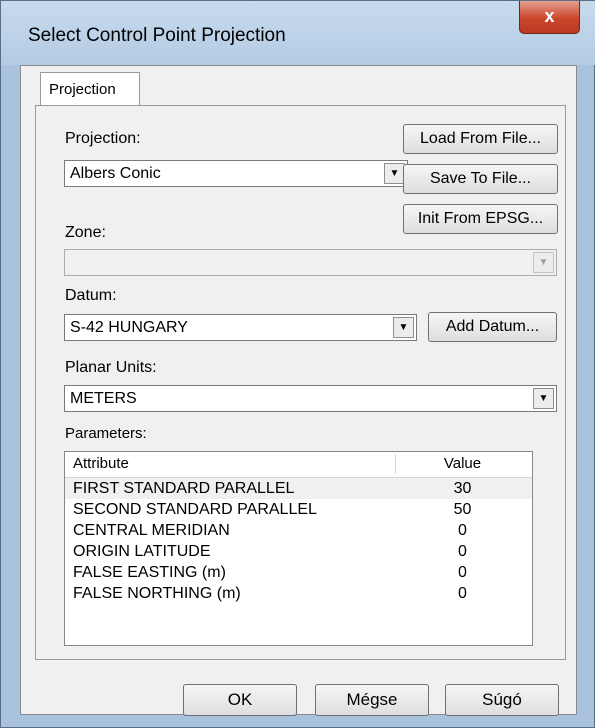  I want to click on datum-select: S-42 HUNGARY ▼, so click(240, 327).